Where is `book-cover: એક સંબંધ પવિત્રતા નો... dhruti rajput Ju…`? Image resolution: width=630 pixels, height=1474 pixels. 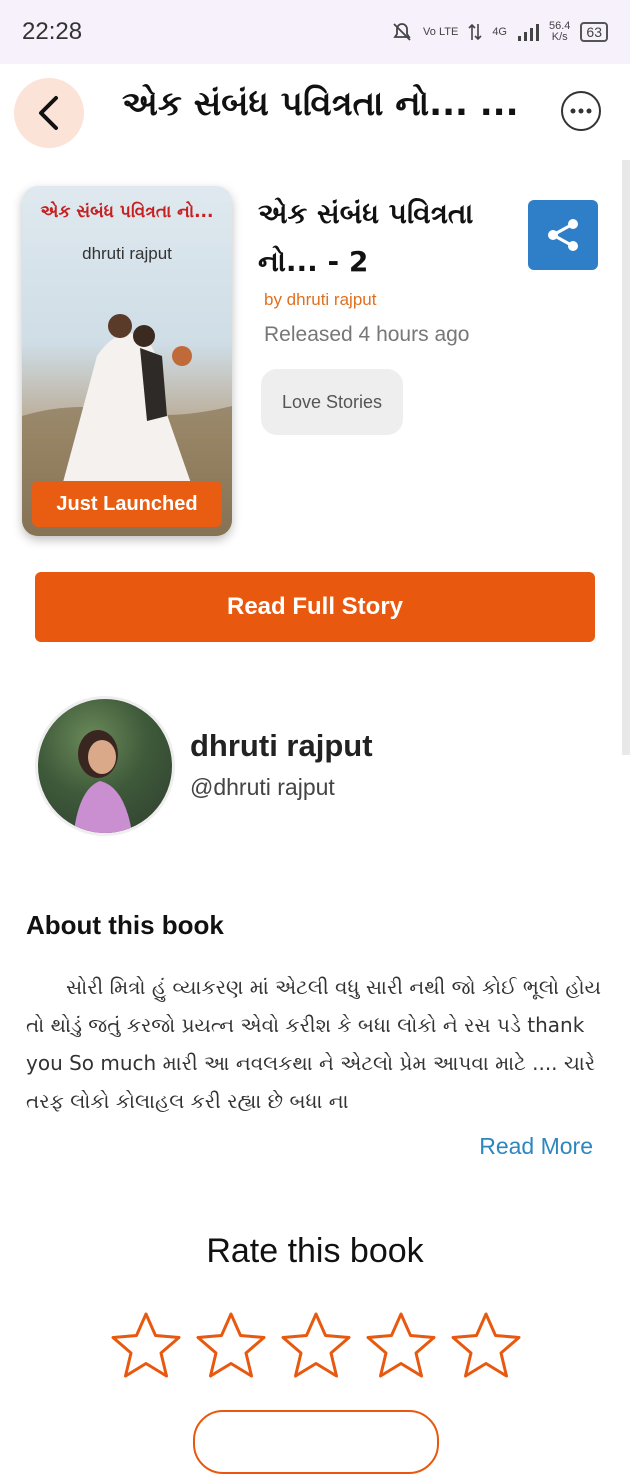
book-cover: એક સંબંધ પવિત્રતા નો... dhruti rajput Ju… is located at coordinates (127, 361).